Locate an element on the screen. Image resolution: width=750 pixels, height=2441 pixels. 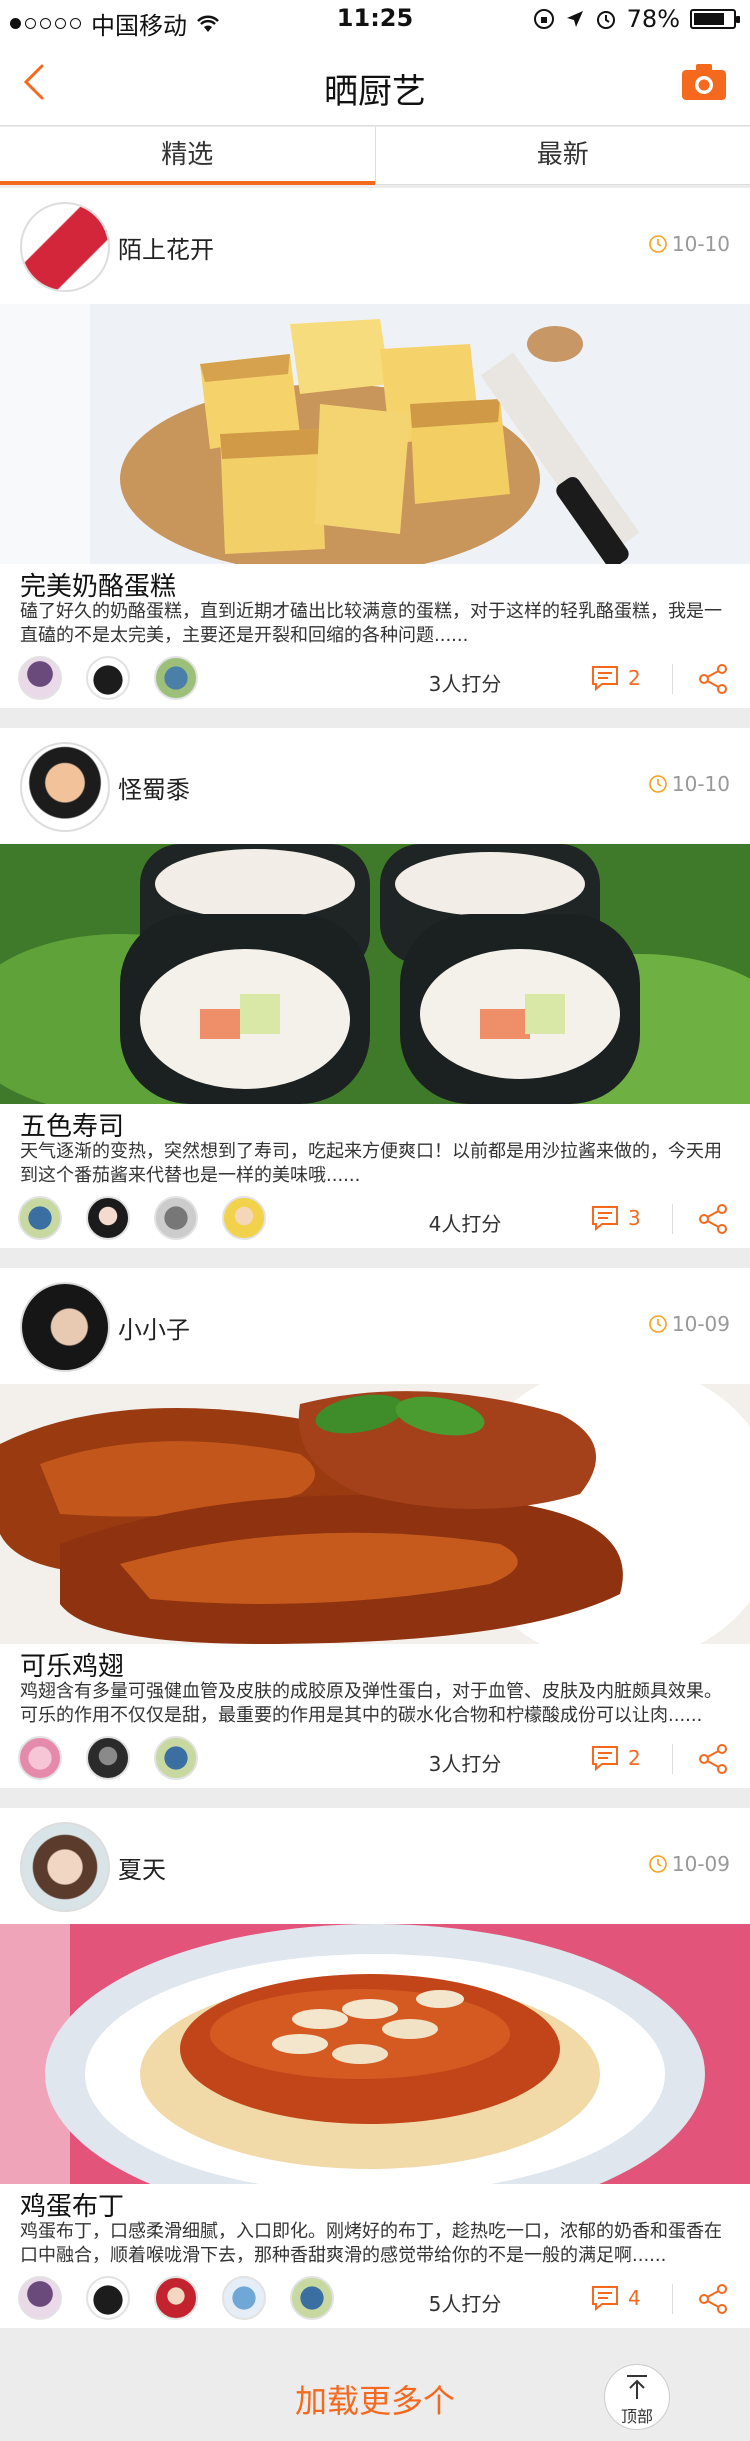
post-time: 10-10 is located at coordinates (689, 784).